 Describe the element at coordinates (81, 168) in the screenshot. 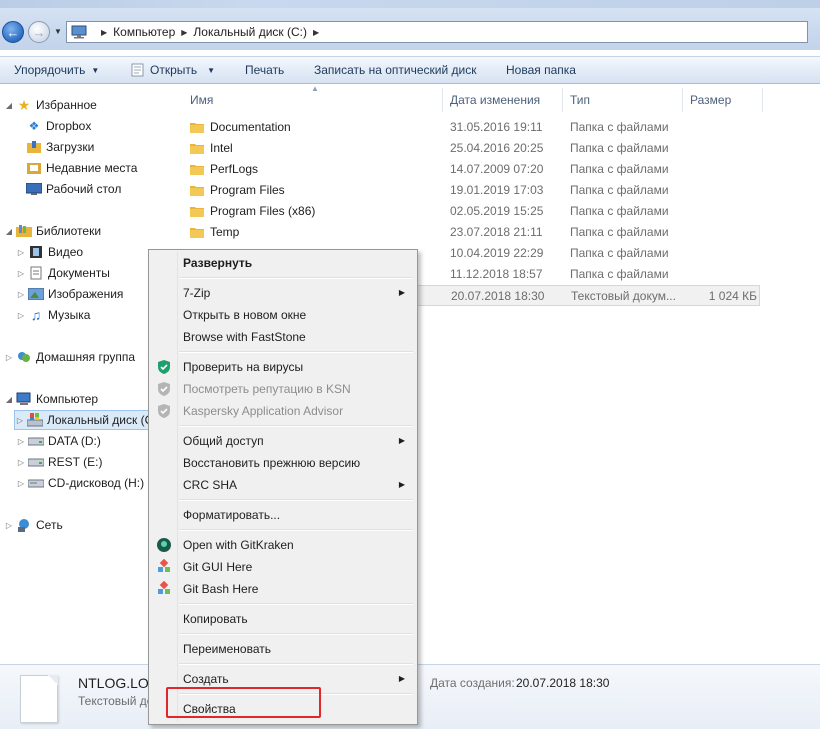

I see `nav-recent: Недавние места` at that location.